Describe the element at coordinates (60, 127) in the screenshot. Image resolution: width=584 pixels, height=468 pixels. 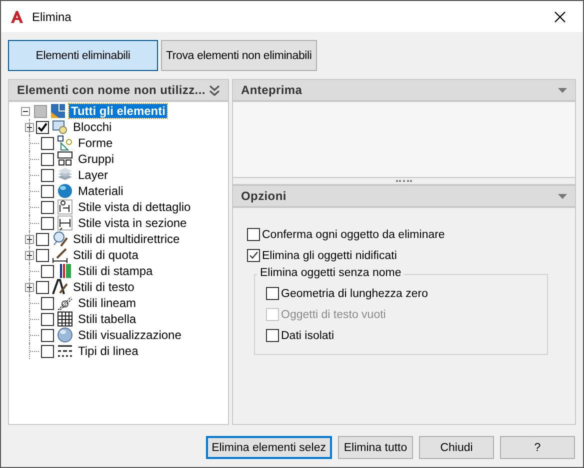
I see `block-icon` at that location.